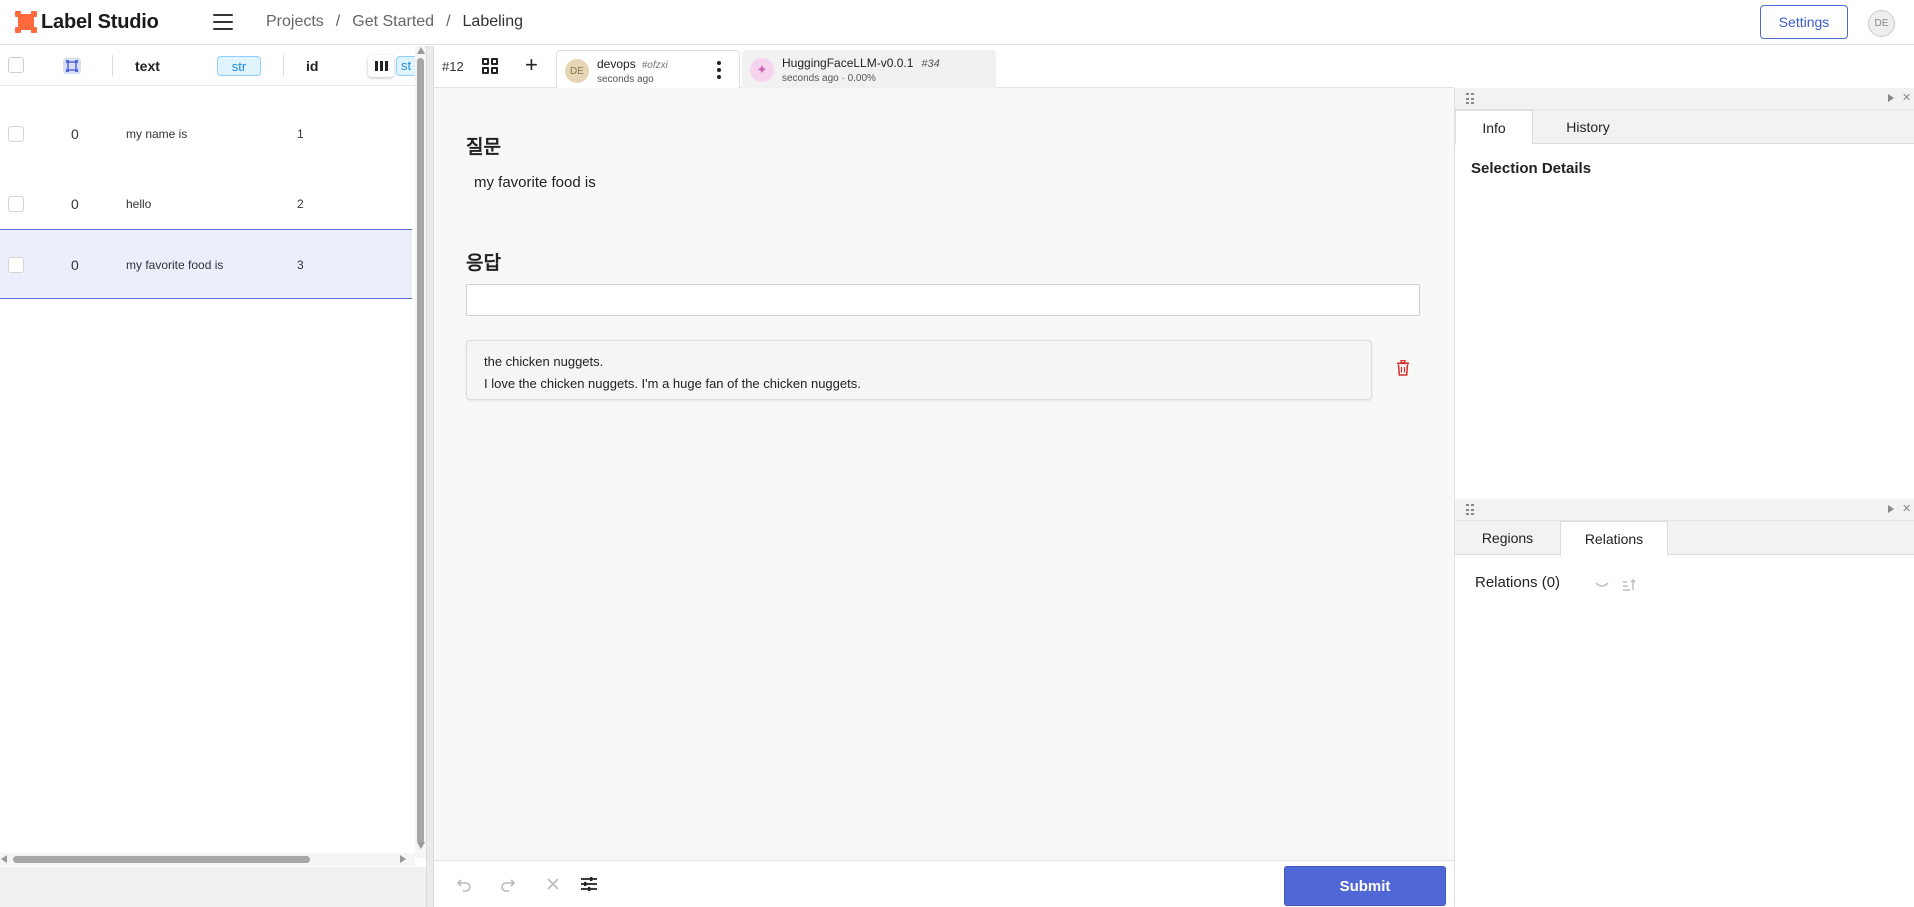  Describe the element at coordinates (72, 66) in the screenshot. I see `annotations-column-icon` at that location.